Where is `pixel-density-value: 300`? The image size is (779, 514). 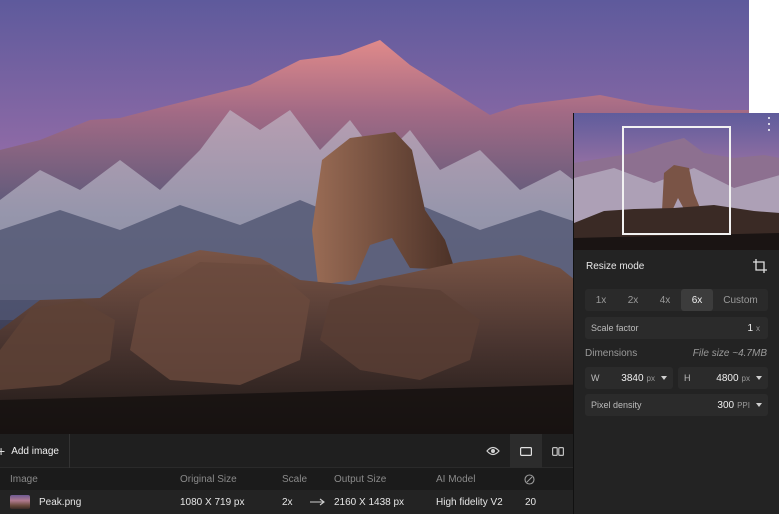
pixel-density-value: 300 is located at coordinates (726, 405).